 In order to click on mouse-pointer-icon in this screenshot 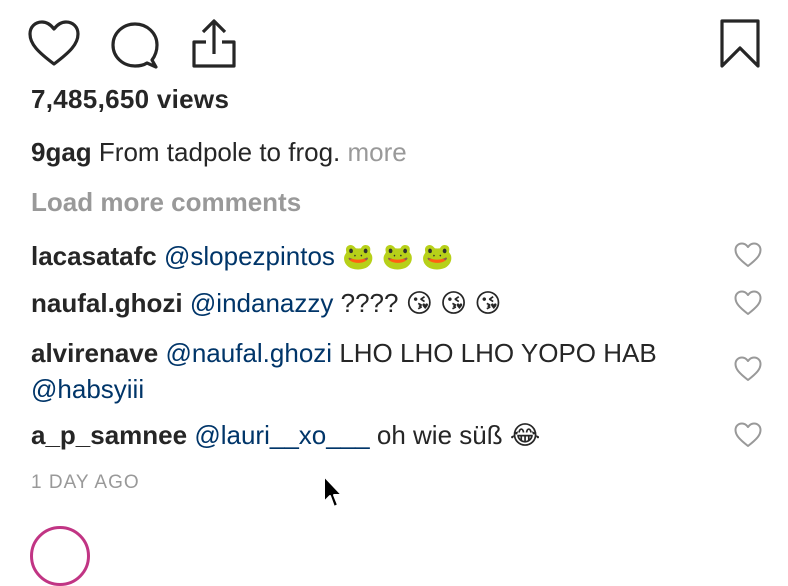, I will do `click(334, 492)`.